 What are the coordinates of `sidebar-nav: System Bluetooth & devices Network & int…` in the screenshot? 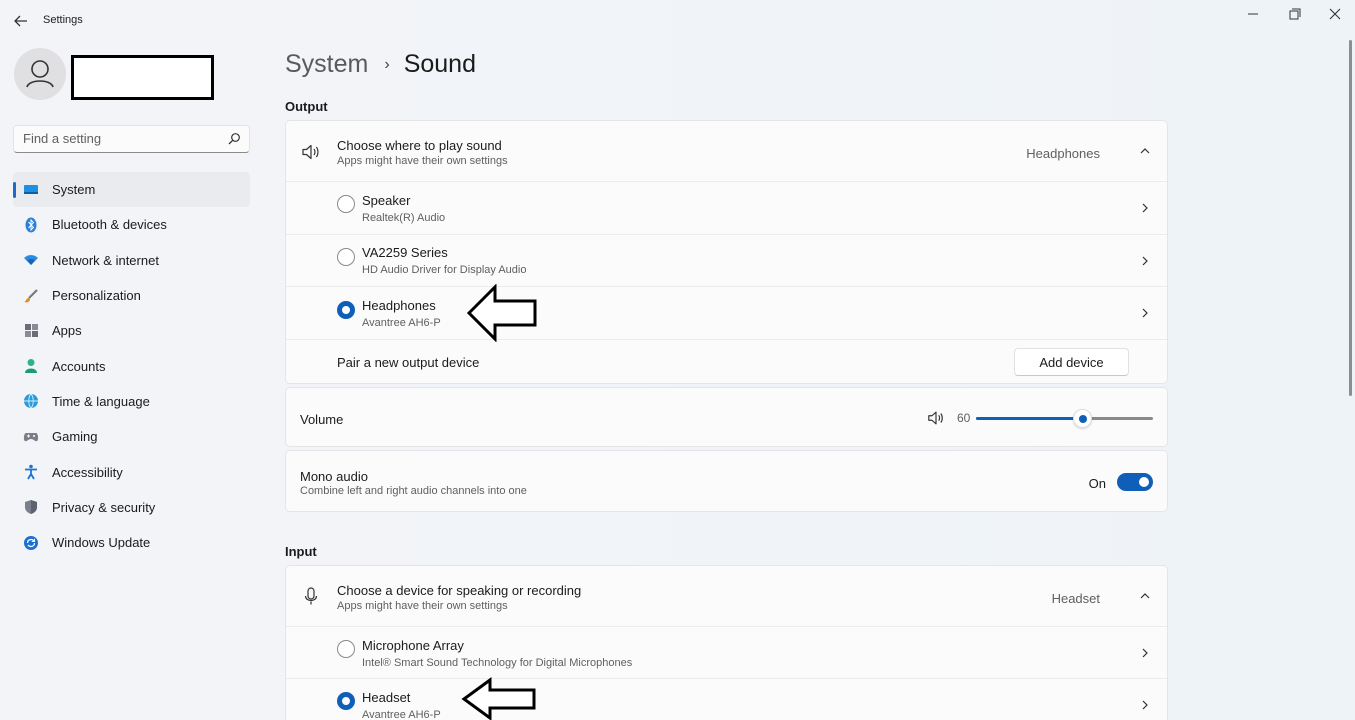 It's located at (131, 366).